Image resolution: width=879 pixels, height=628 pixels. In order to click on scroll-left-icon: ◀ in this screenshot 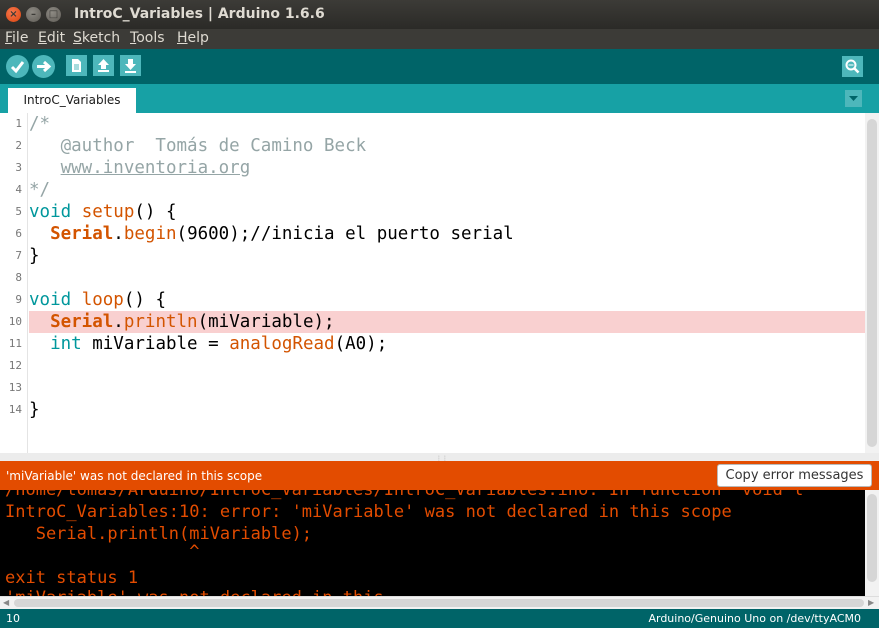, I will do `click(6, 602)`.